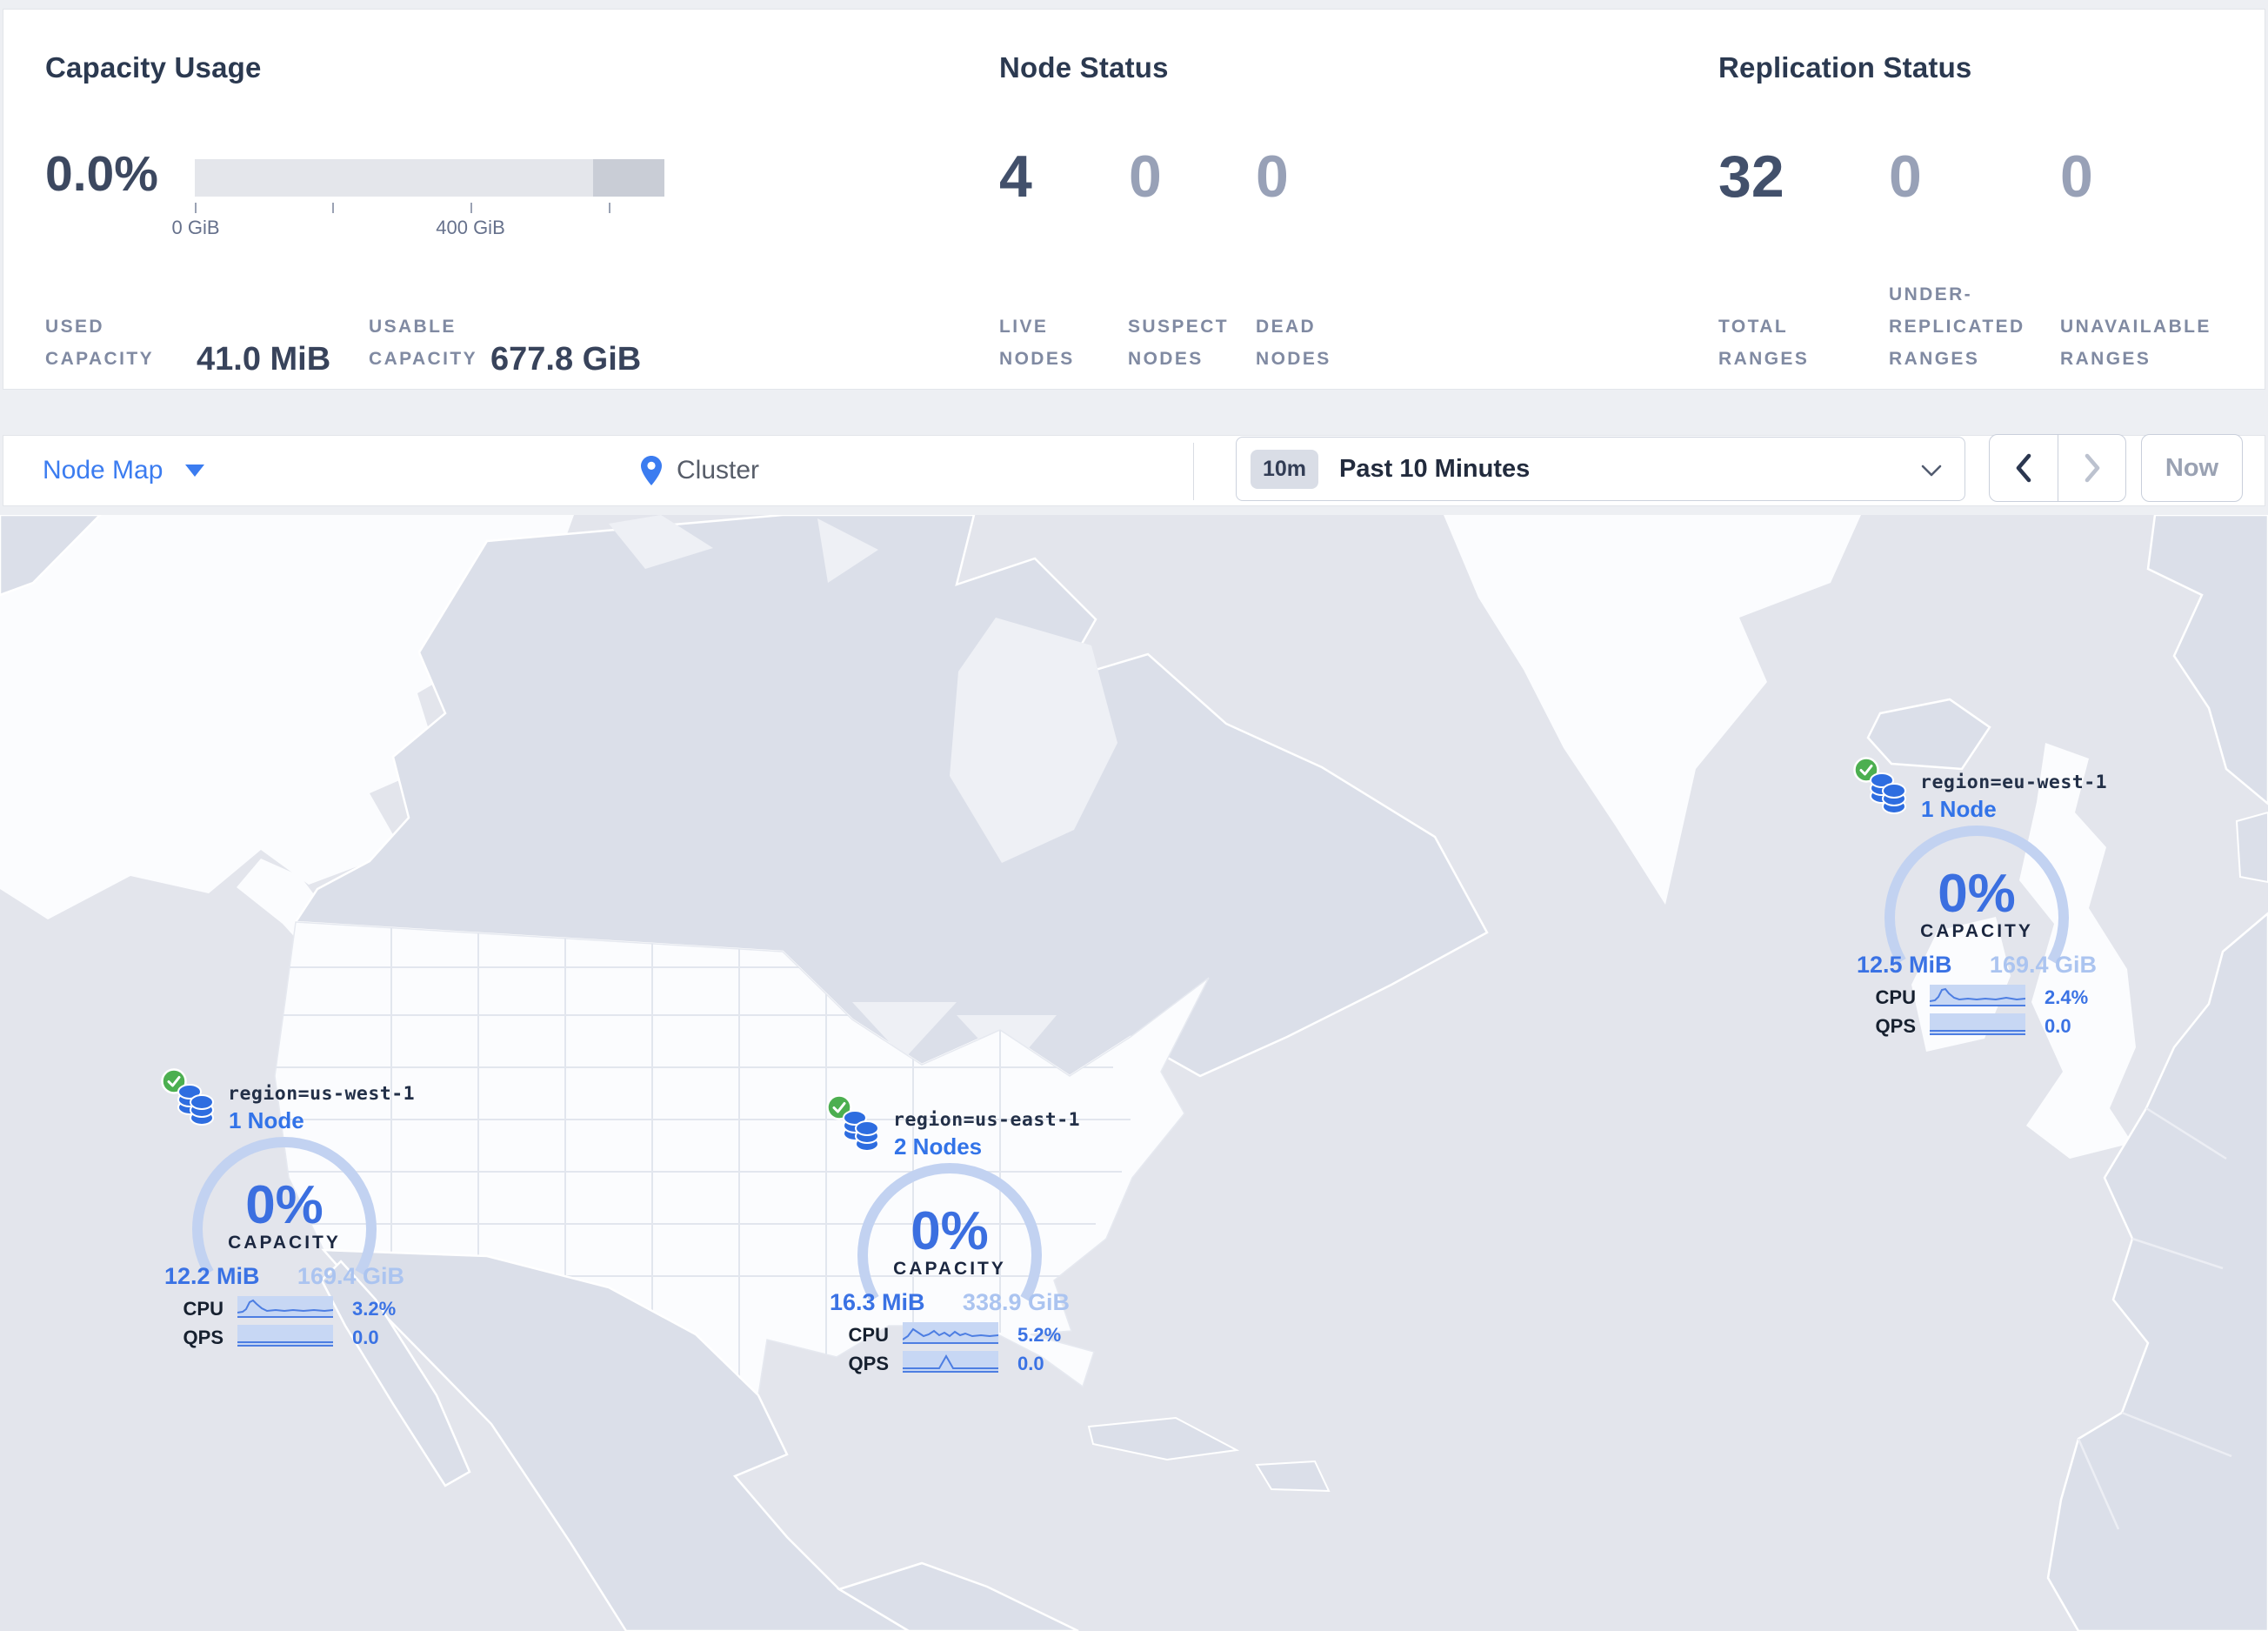  What do you see at coordinates (718, 470) in the screenshot?
I see `breadcrumb-label: Cluster` at bounding box center [718, 470].